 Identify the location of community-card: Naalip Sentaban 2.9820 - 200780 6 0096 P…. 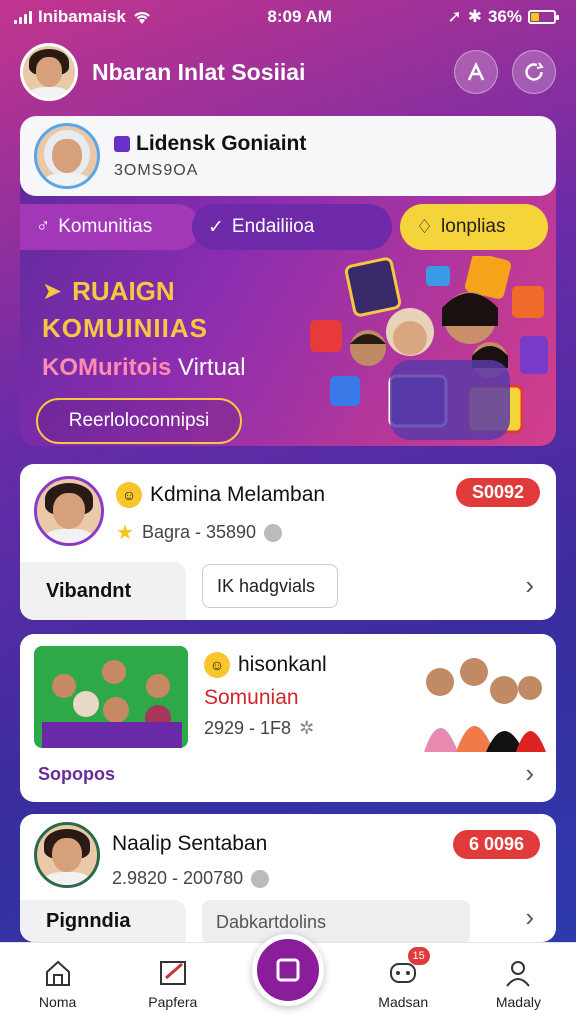
(288, 878).